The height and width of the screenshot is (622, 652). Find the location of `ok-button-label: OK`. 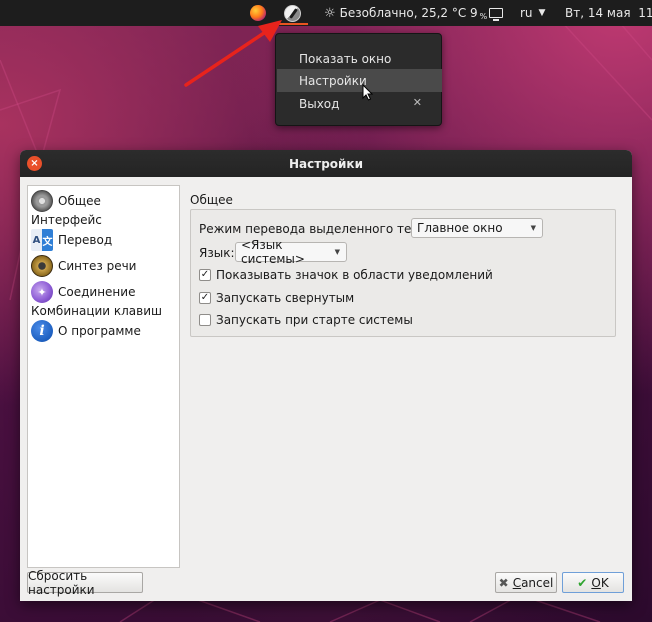

ok-button-label: OK is located at coordinates (600, 582).